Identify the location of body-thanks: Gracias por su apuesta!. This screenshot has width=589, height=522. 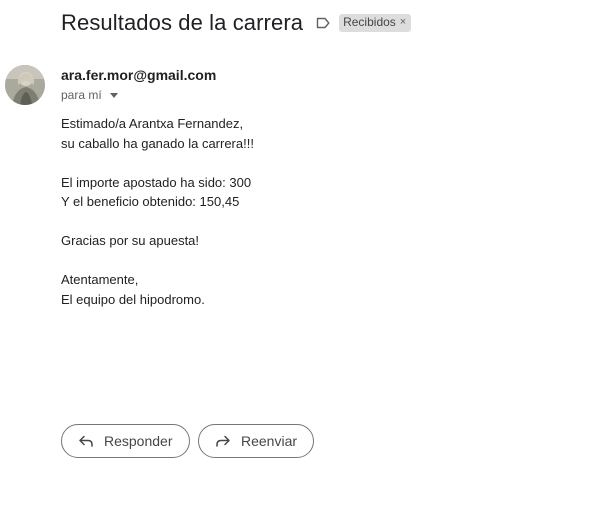
(130, 240).